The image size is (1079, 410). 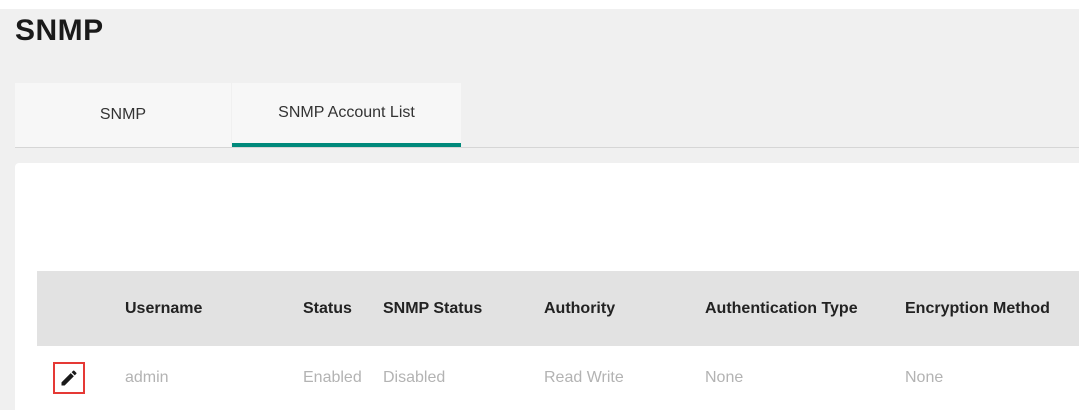 What do you see at coordinates (579, 308) in the screenshot?
I see `column-header-authority: Authority` at bounding box center [579, 308].